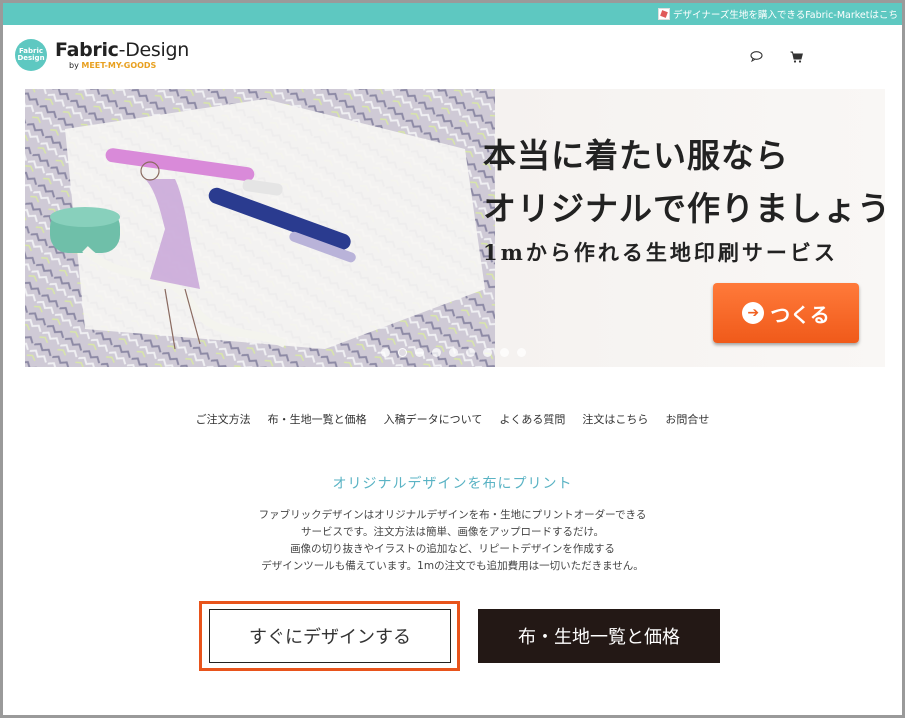  What do you see at coordinates (785, 15) in the screenshot?
I see `fabric-market-link-text: デザイナーズ生地を購入できるFabric-Marketはこち` at bounding box center [785, 15].